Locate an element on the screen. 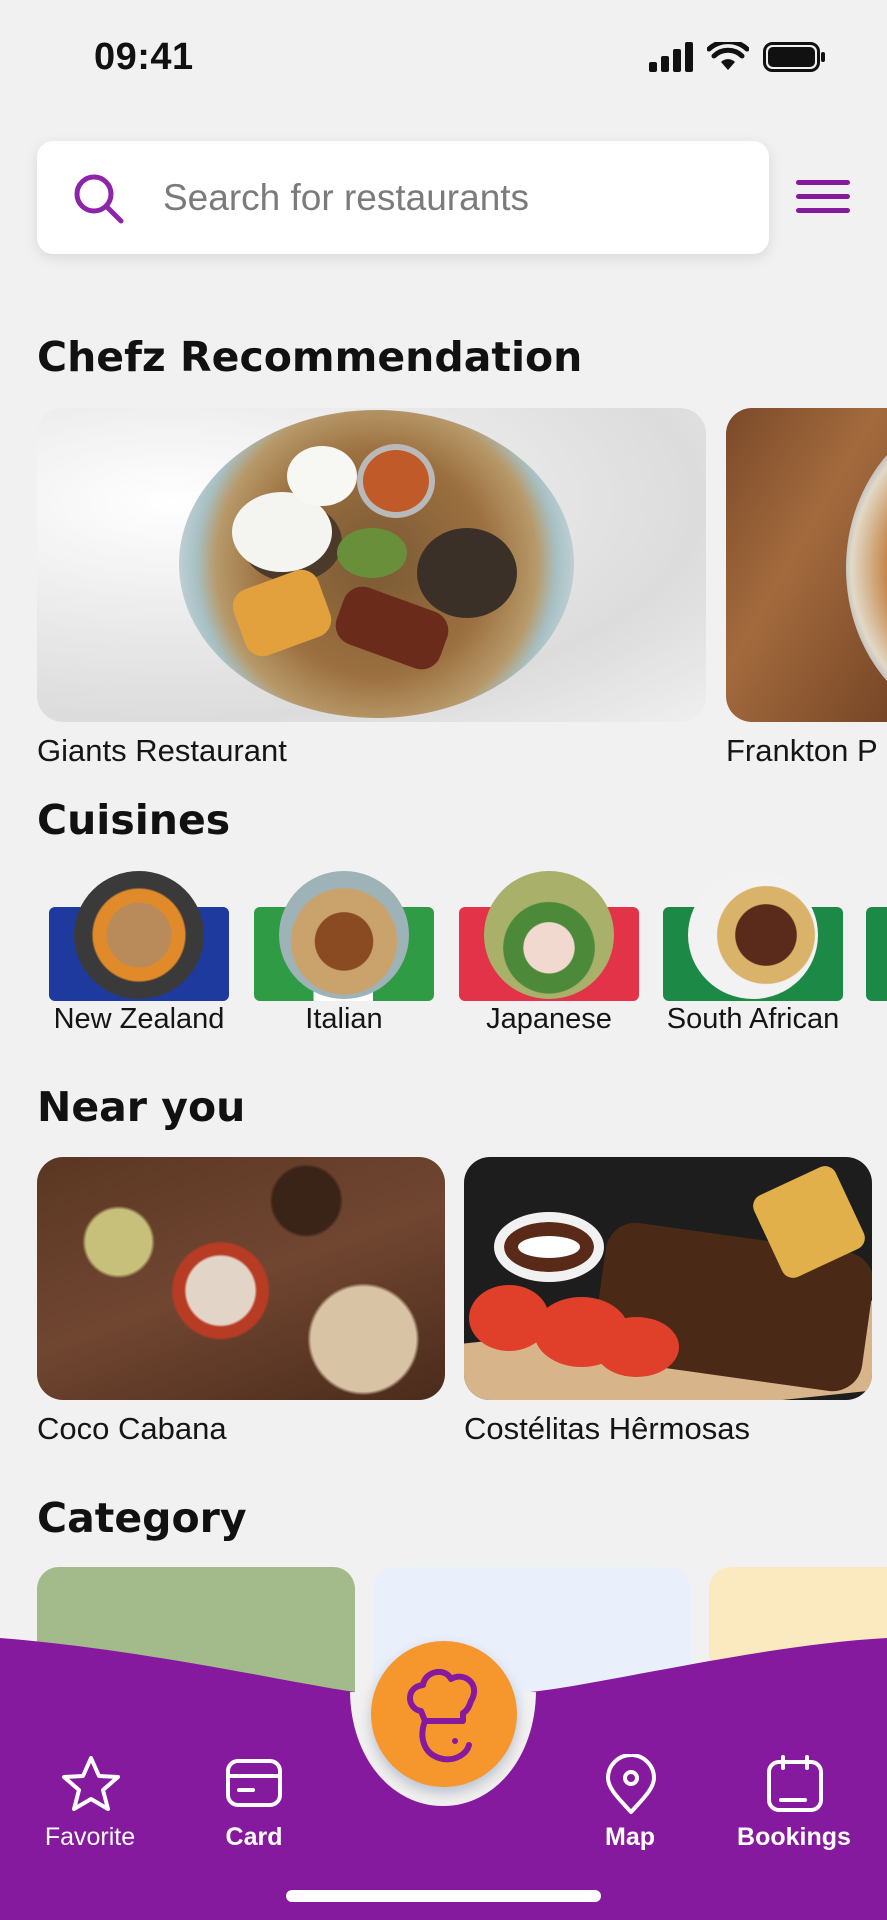  status-icons is located at coordinates (737, 57).